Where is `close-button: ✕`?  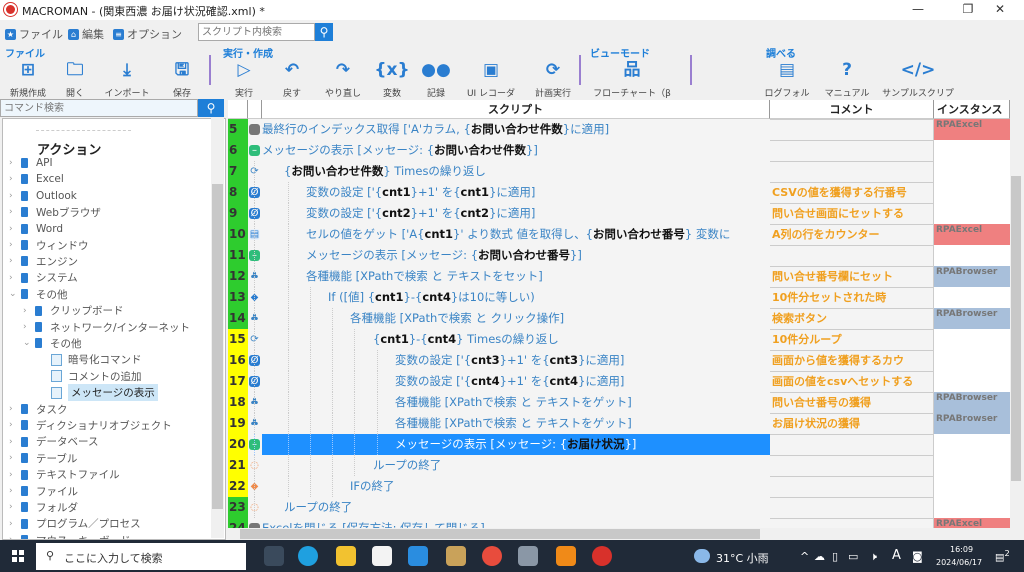
close-button: ✕ is located at coordinates (1000, 10).